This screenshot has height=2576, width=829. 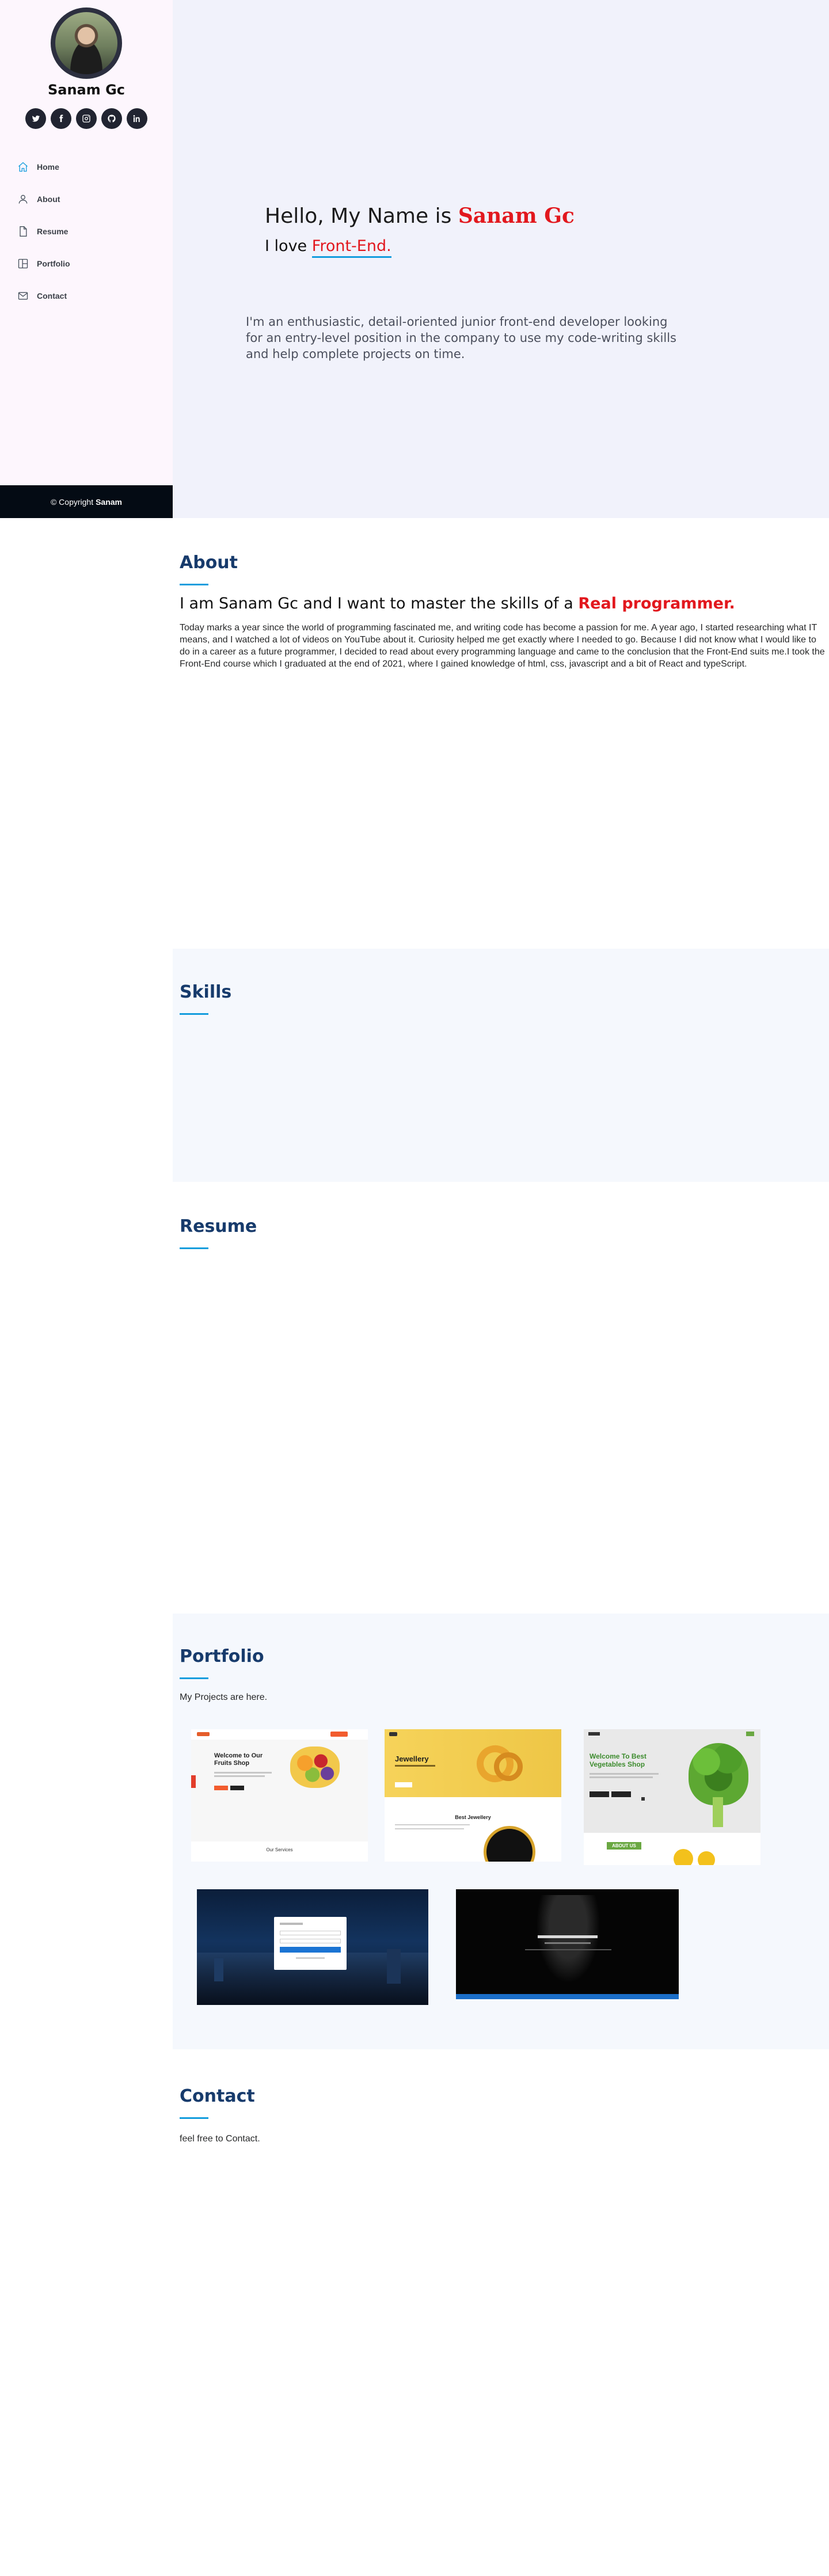 I want to click on facebook-link, so click(x=61, y=118).